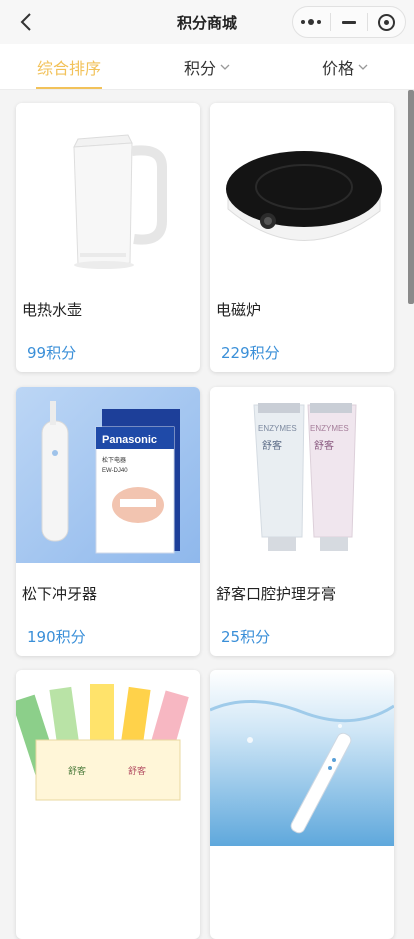 The height and width of the screenshot is (939, 414). I want to click on toothpaste-image: ENZYMES ENZYMES 舒客 舒客, so click(302, 475).